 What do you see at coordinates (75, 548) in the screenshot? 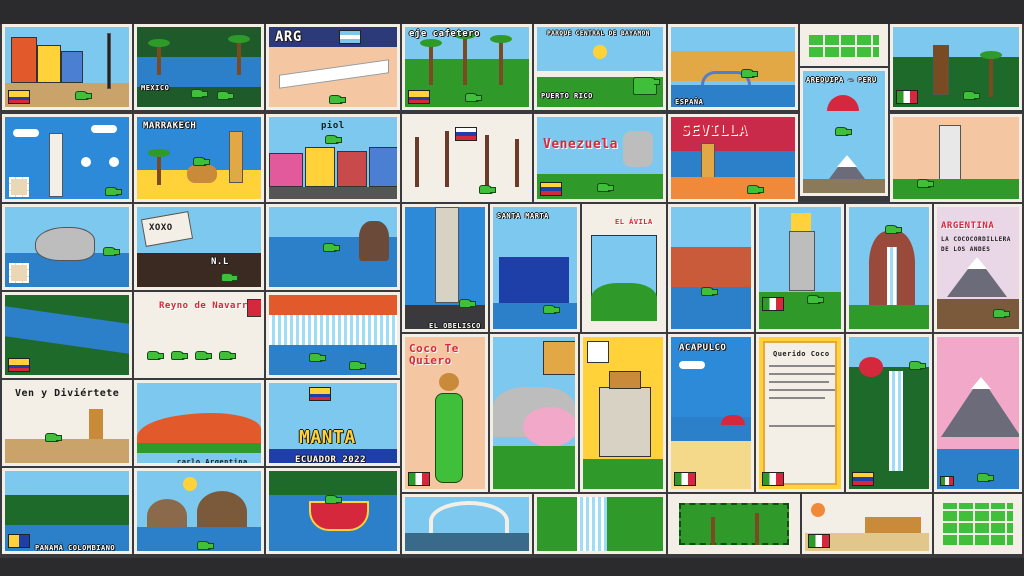
I see `card-caption: PANAMÁ COLOMBIANO` at bounding box center [75, 548].